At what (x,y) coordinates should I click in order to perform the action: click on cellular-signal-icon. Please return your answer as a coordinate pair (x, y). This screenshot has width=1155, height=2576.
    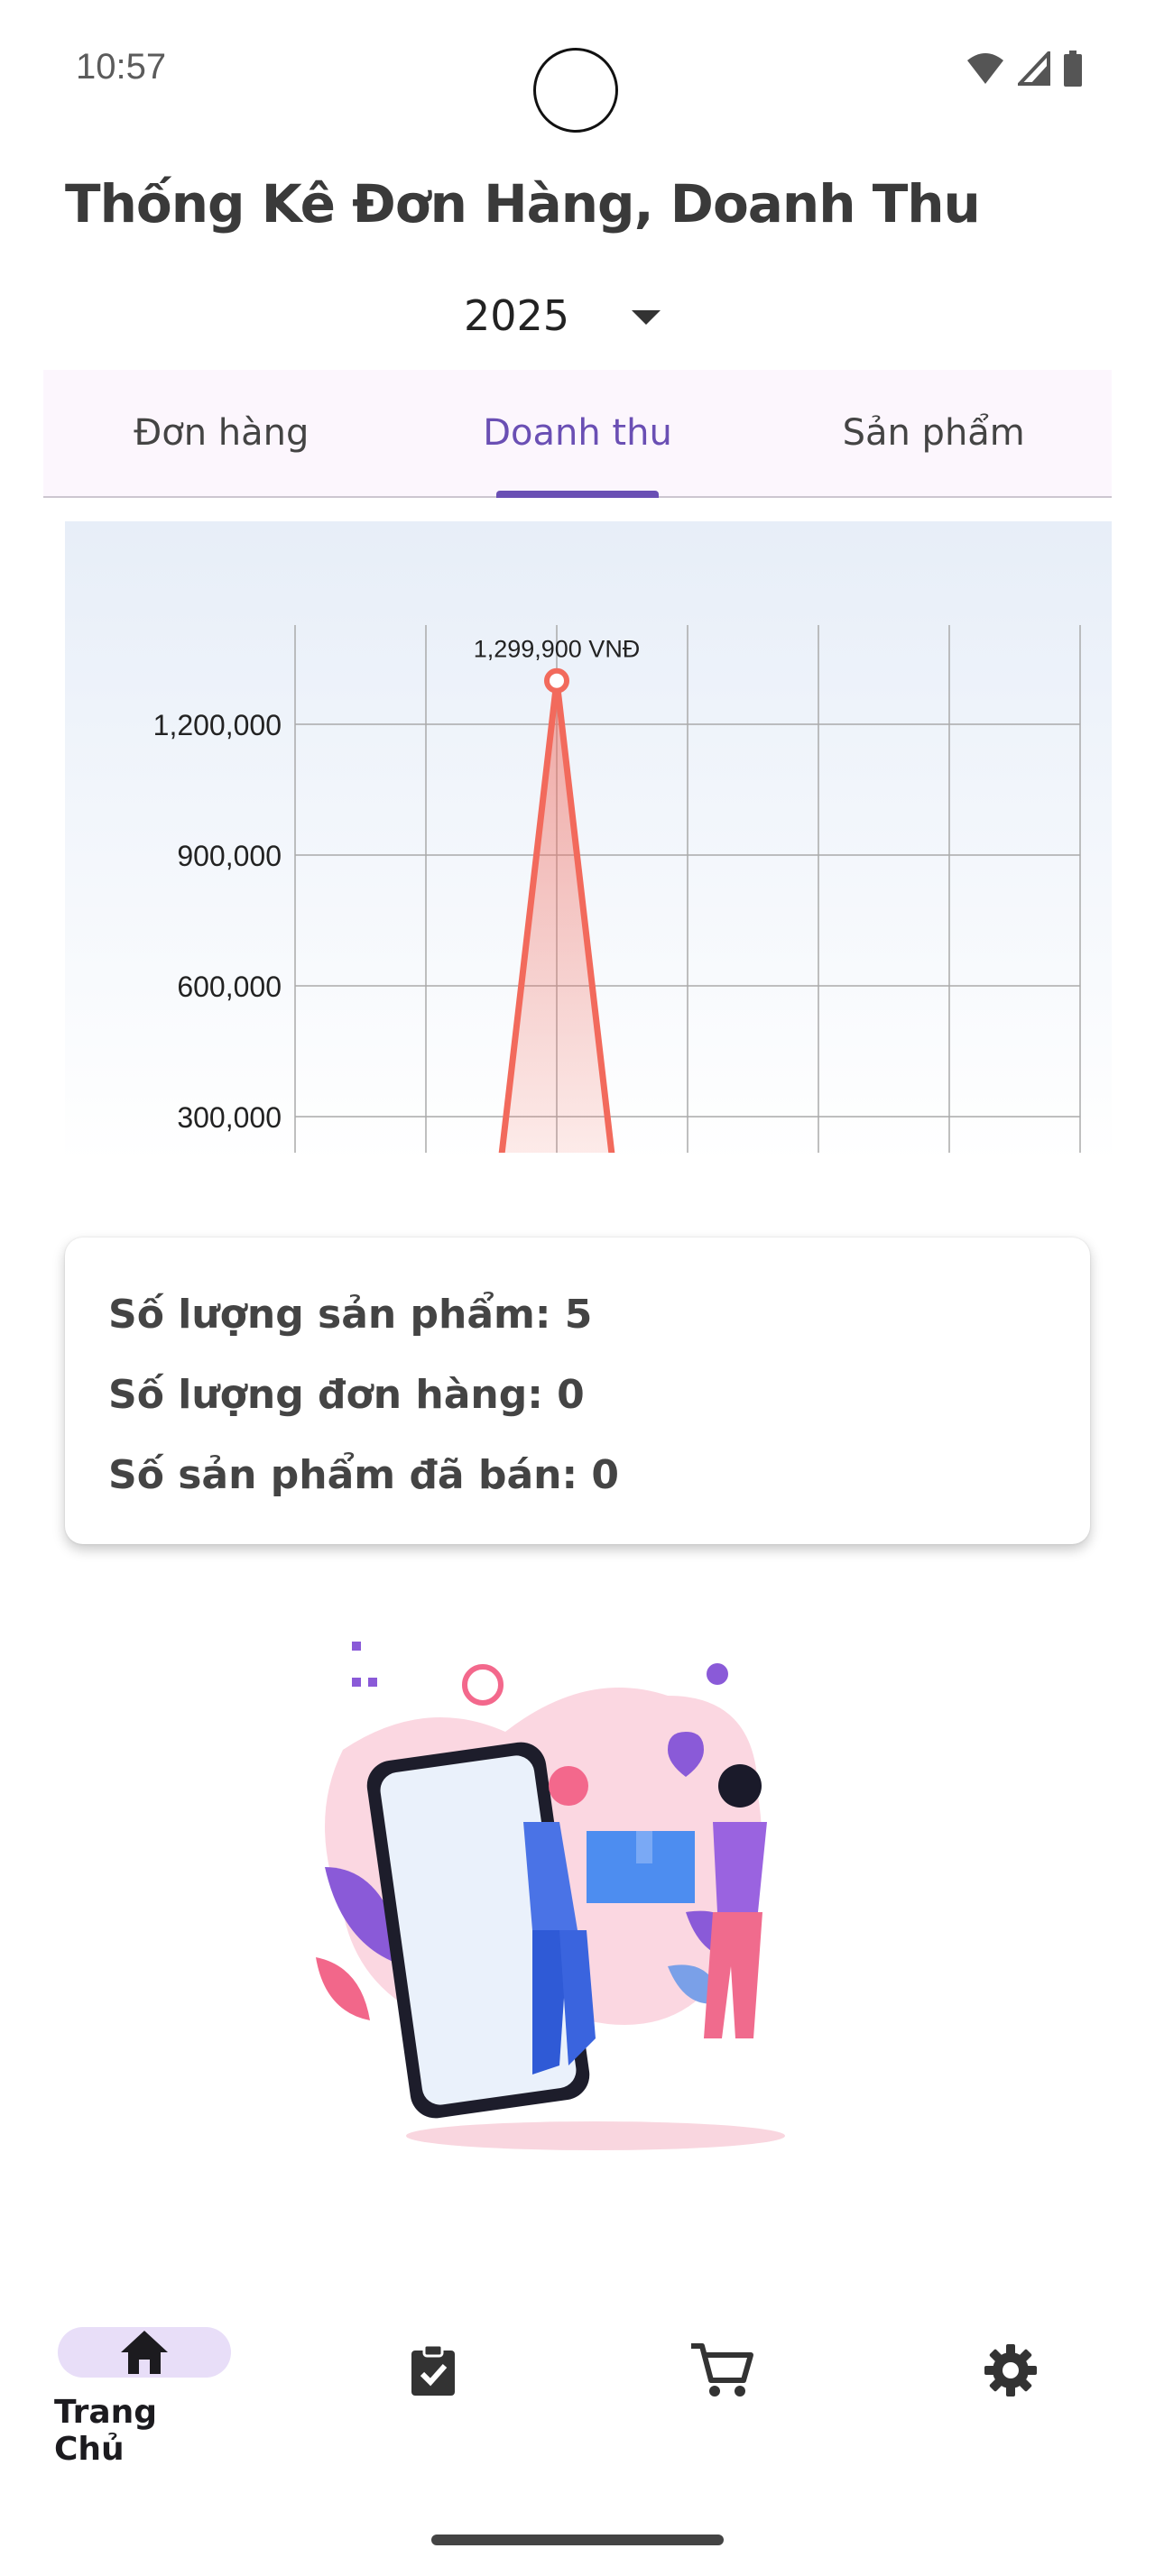
    Looking at the image, I should click on (1034, 68).